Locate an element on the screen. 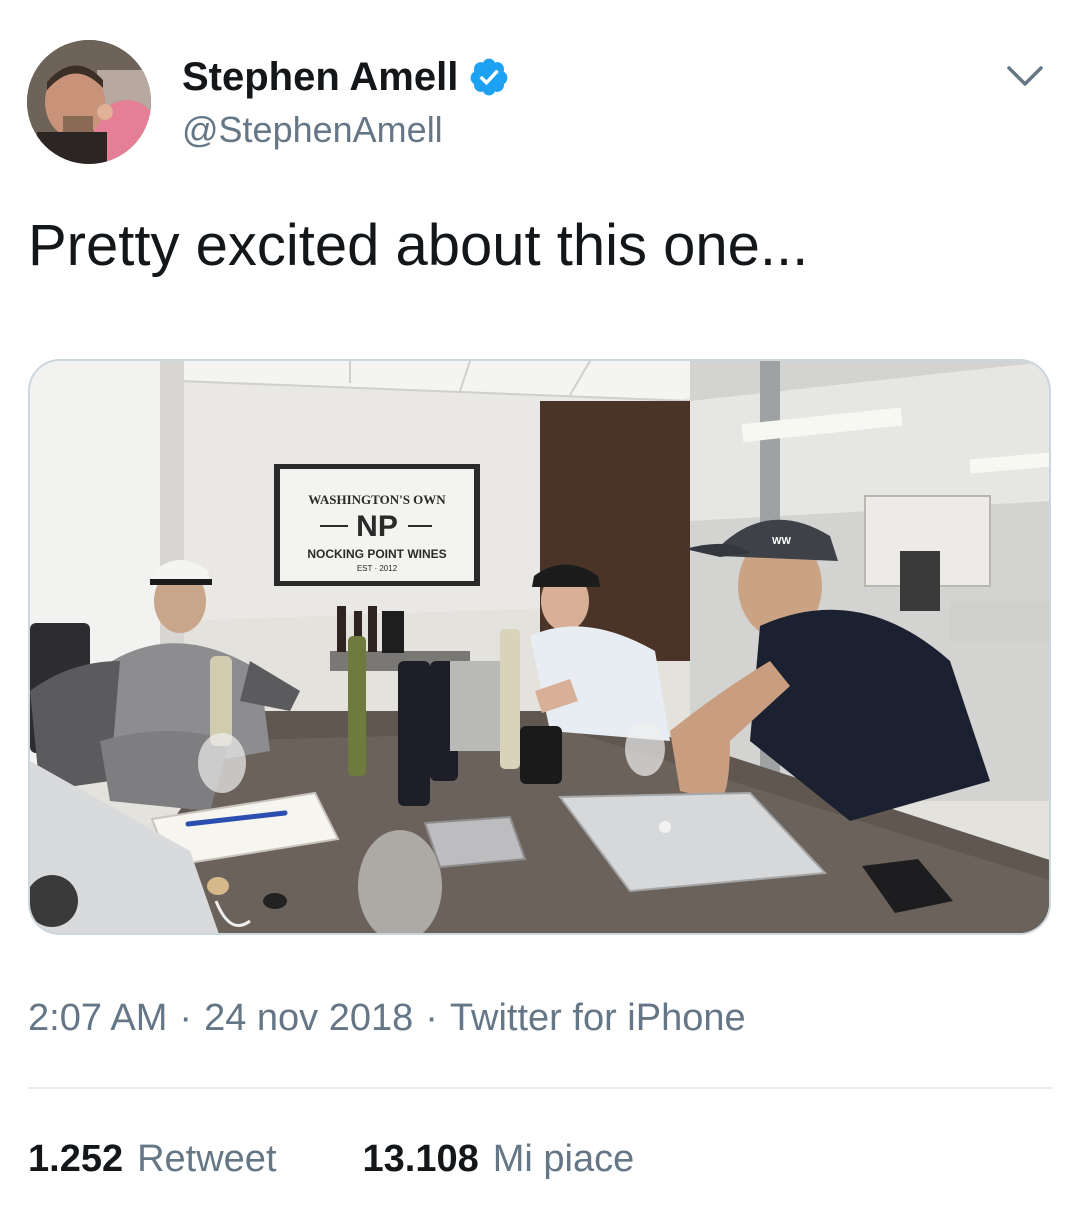 The width and height of the screenshot is (1080, 1220). author-avatar is located at coordinates (89, 102).